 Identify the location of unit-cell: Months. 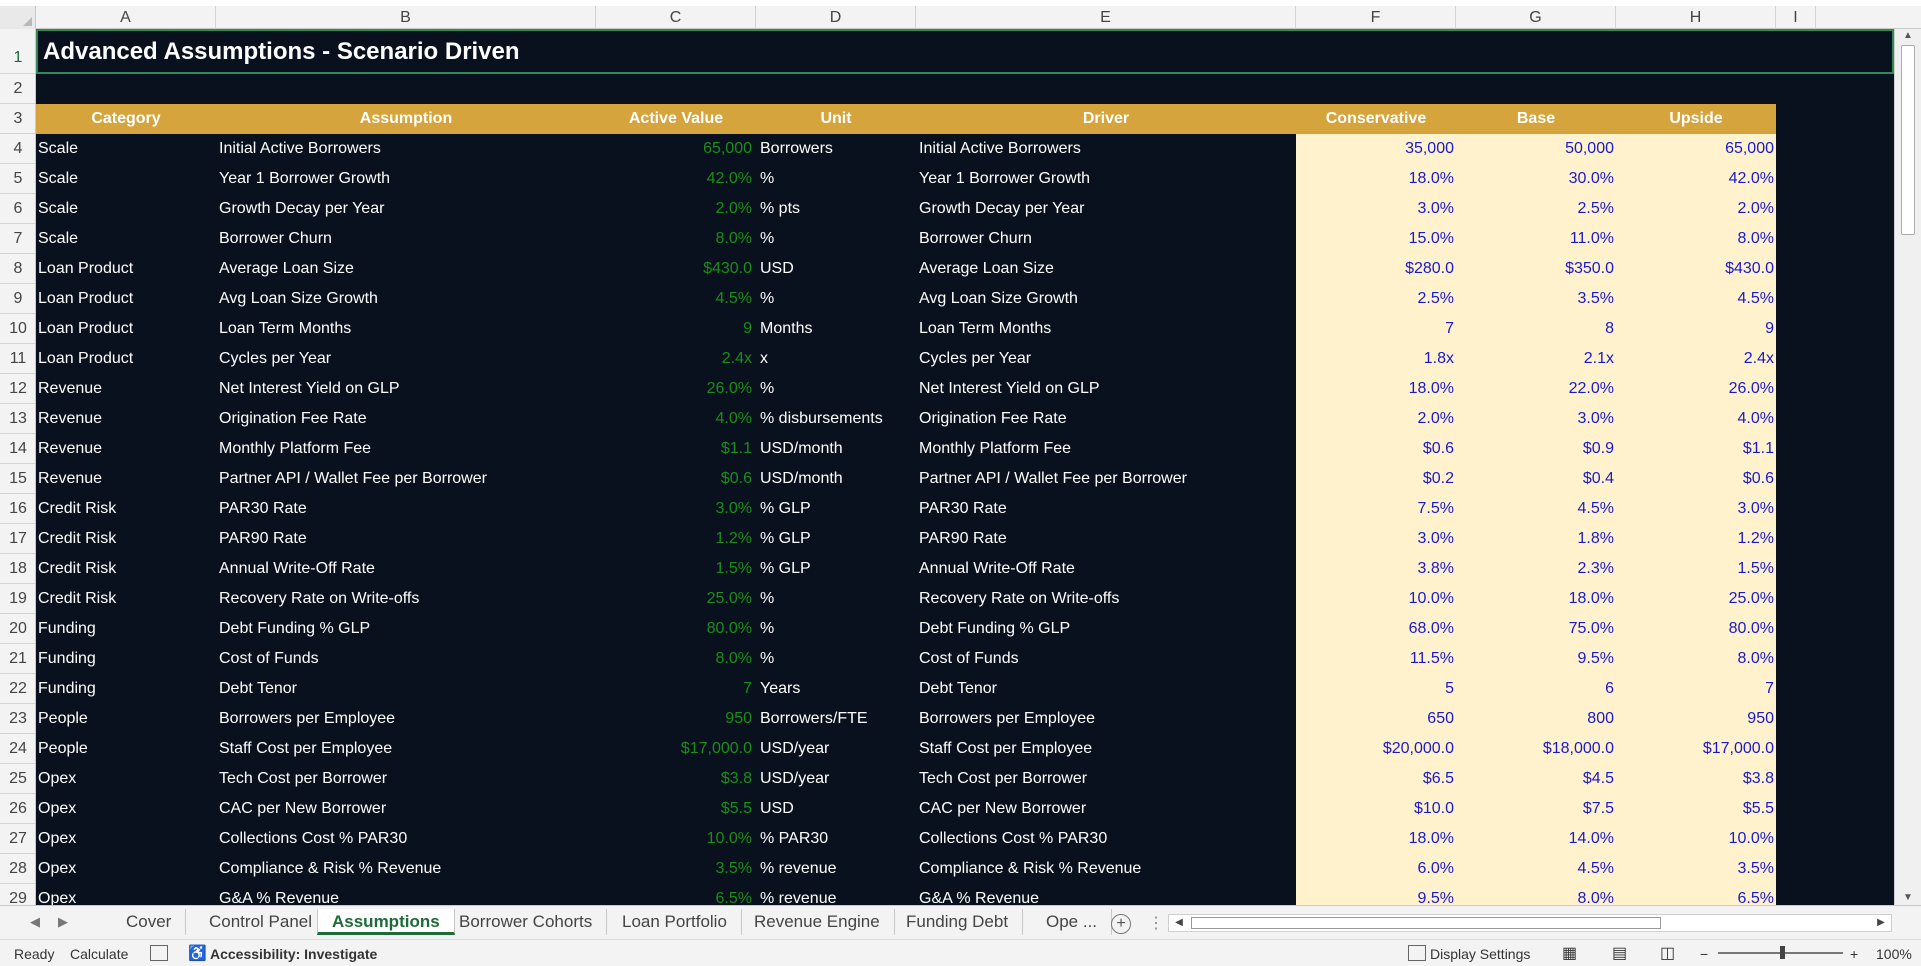
(836, 329).